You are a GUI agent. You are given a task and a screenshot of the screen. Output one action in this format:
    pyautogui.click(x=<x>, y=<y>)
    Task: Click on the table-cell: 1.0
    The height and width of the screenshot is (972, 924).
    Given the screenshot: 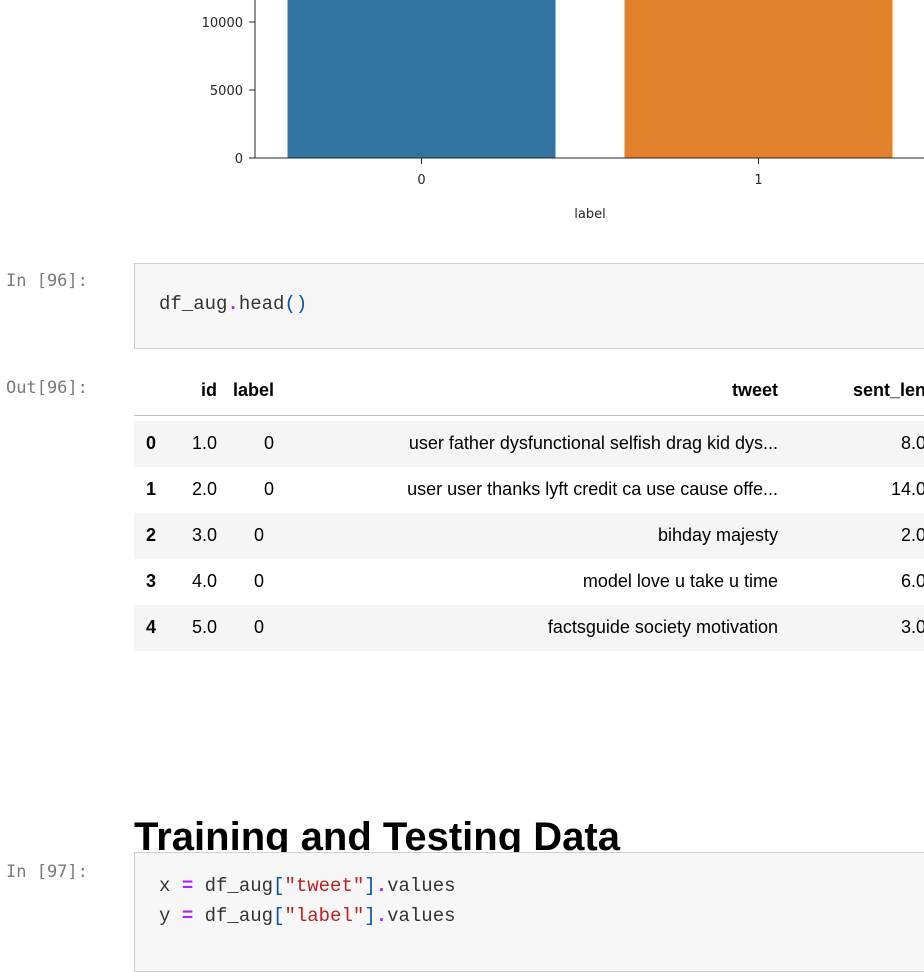 What is the action you would take?
    pyautogui.click(x=204, y=443)
    